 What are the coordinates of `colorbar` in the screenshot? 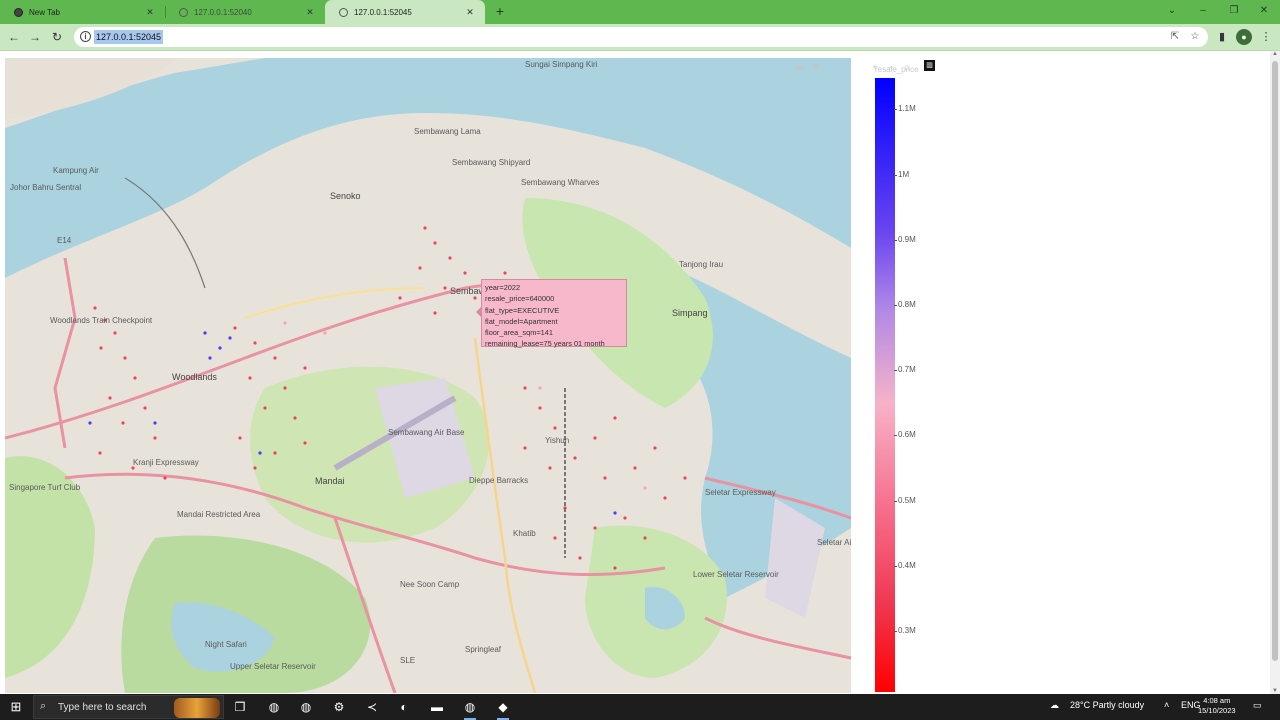 It's located at (885, 385).